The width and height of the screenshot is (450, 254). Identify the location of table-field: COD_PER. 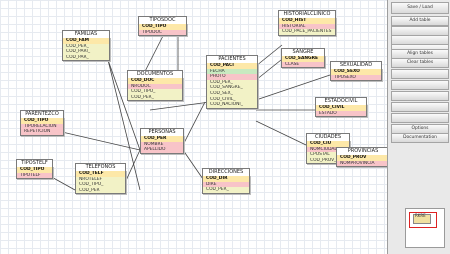
(100, 190).